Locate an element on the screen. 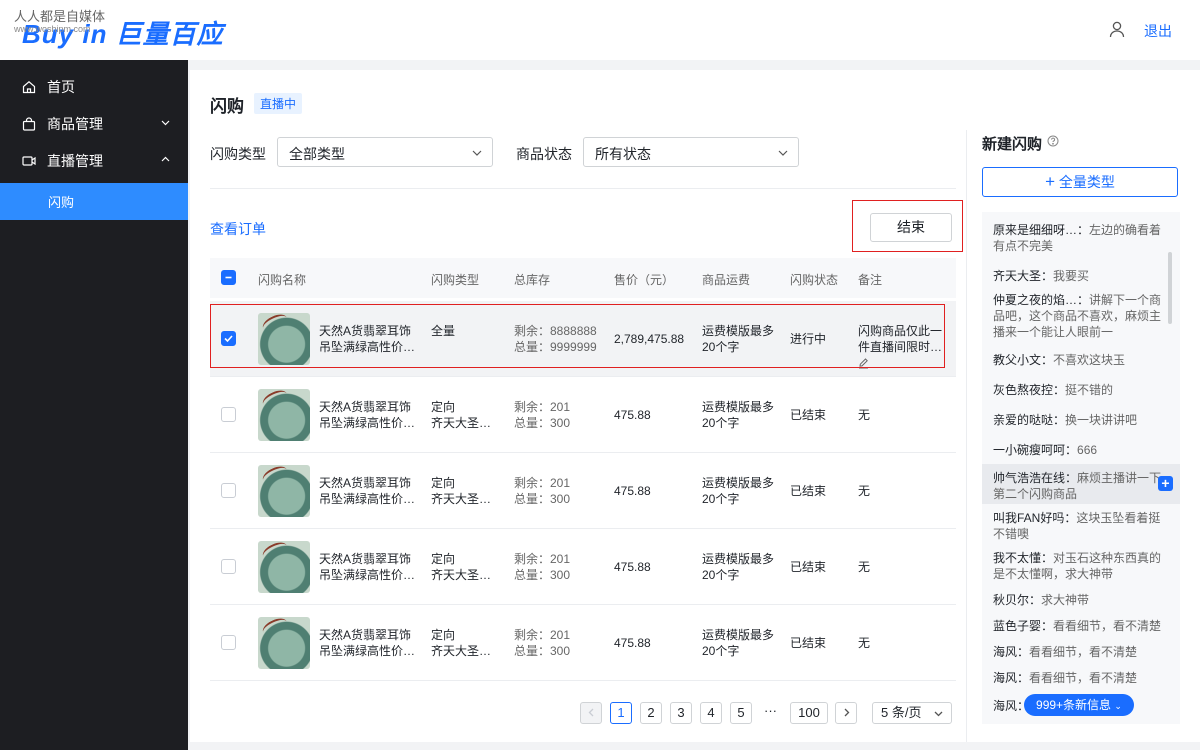  check-icon is located at coordinates (228, 339).